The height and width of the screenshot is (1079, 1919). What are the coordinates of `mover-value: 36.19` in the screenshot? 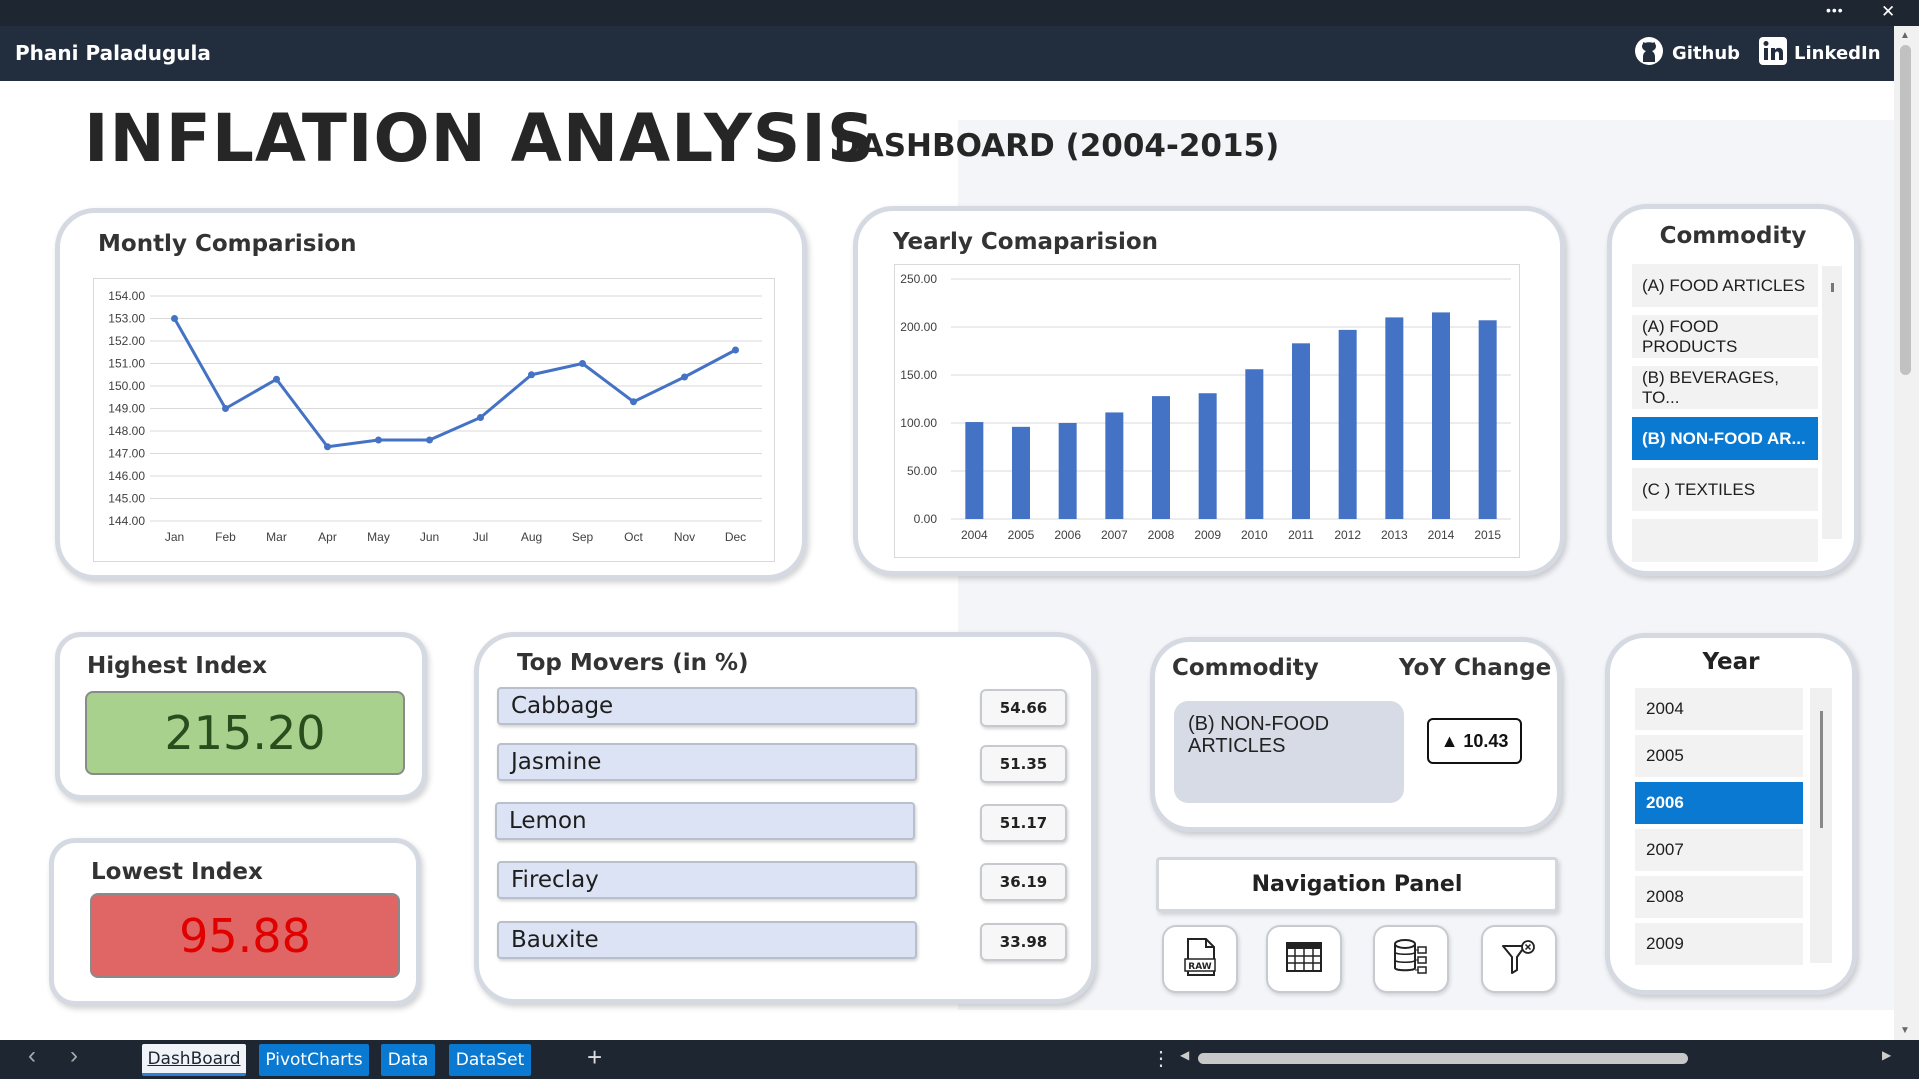 It's located at (1023, 882).